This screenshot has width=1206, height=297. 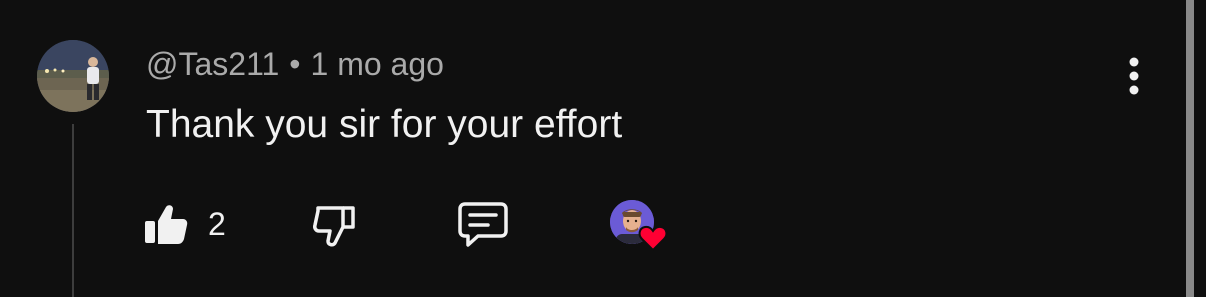 I want to click on creator-heart-badge, so click(x=638, y=224).